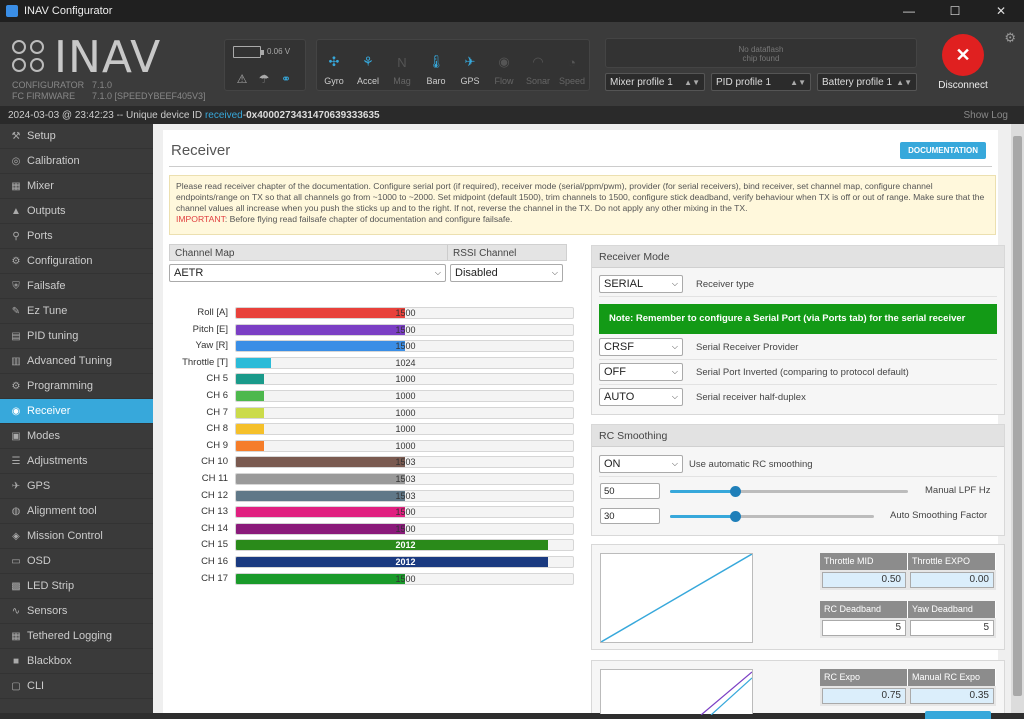  What do you see at coordinates (307, 273) in the screenshot?
I see `channel-map-input: AETR ⌵` at bounding box center [307, 273].